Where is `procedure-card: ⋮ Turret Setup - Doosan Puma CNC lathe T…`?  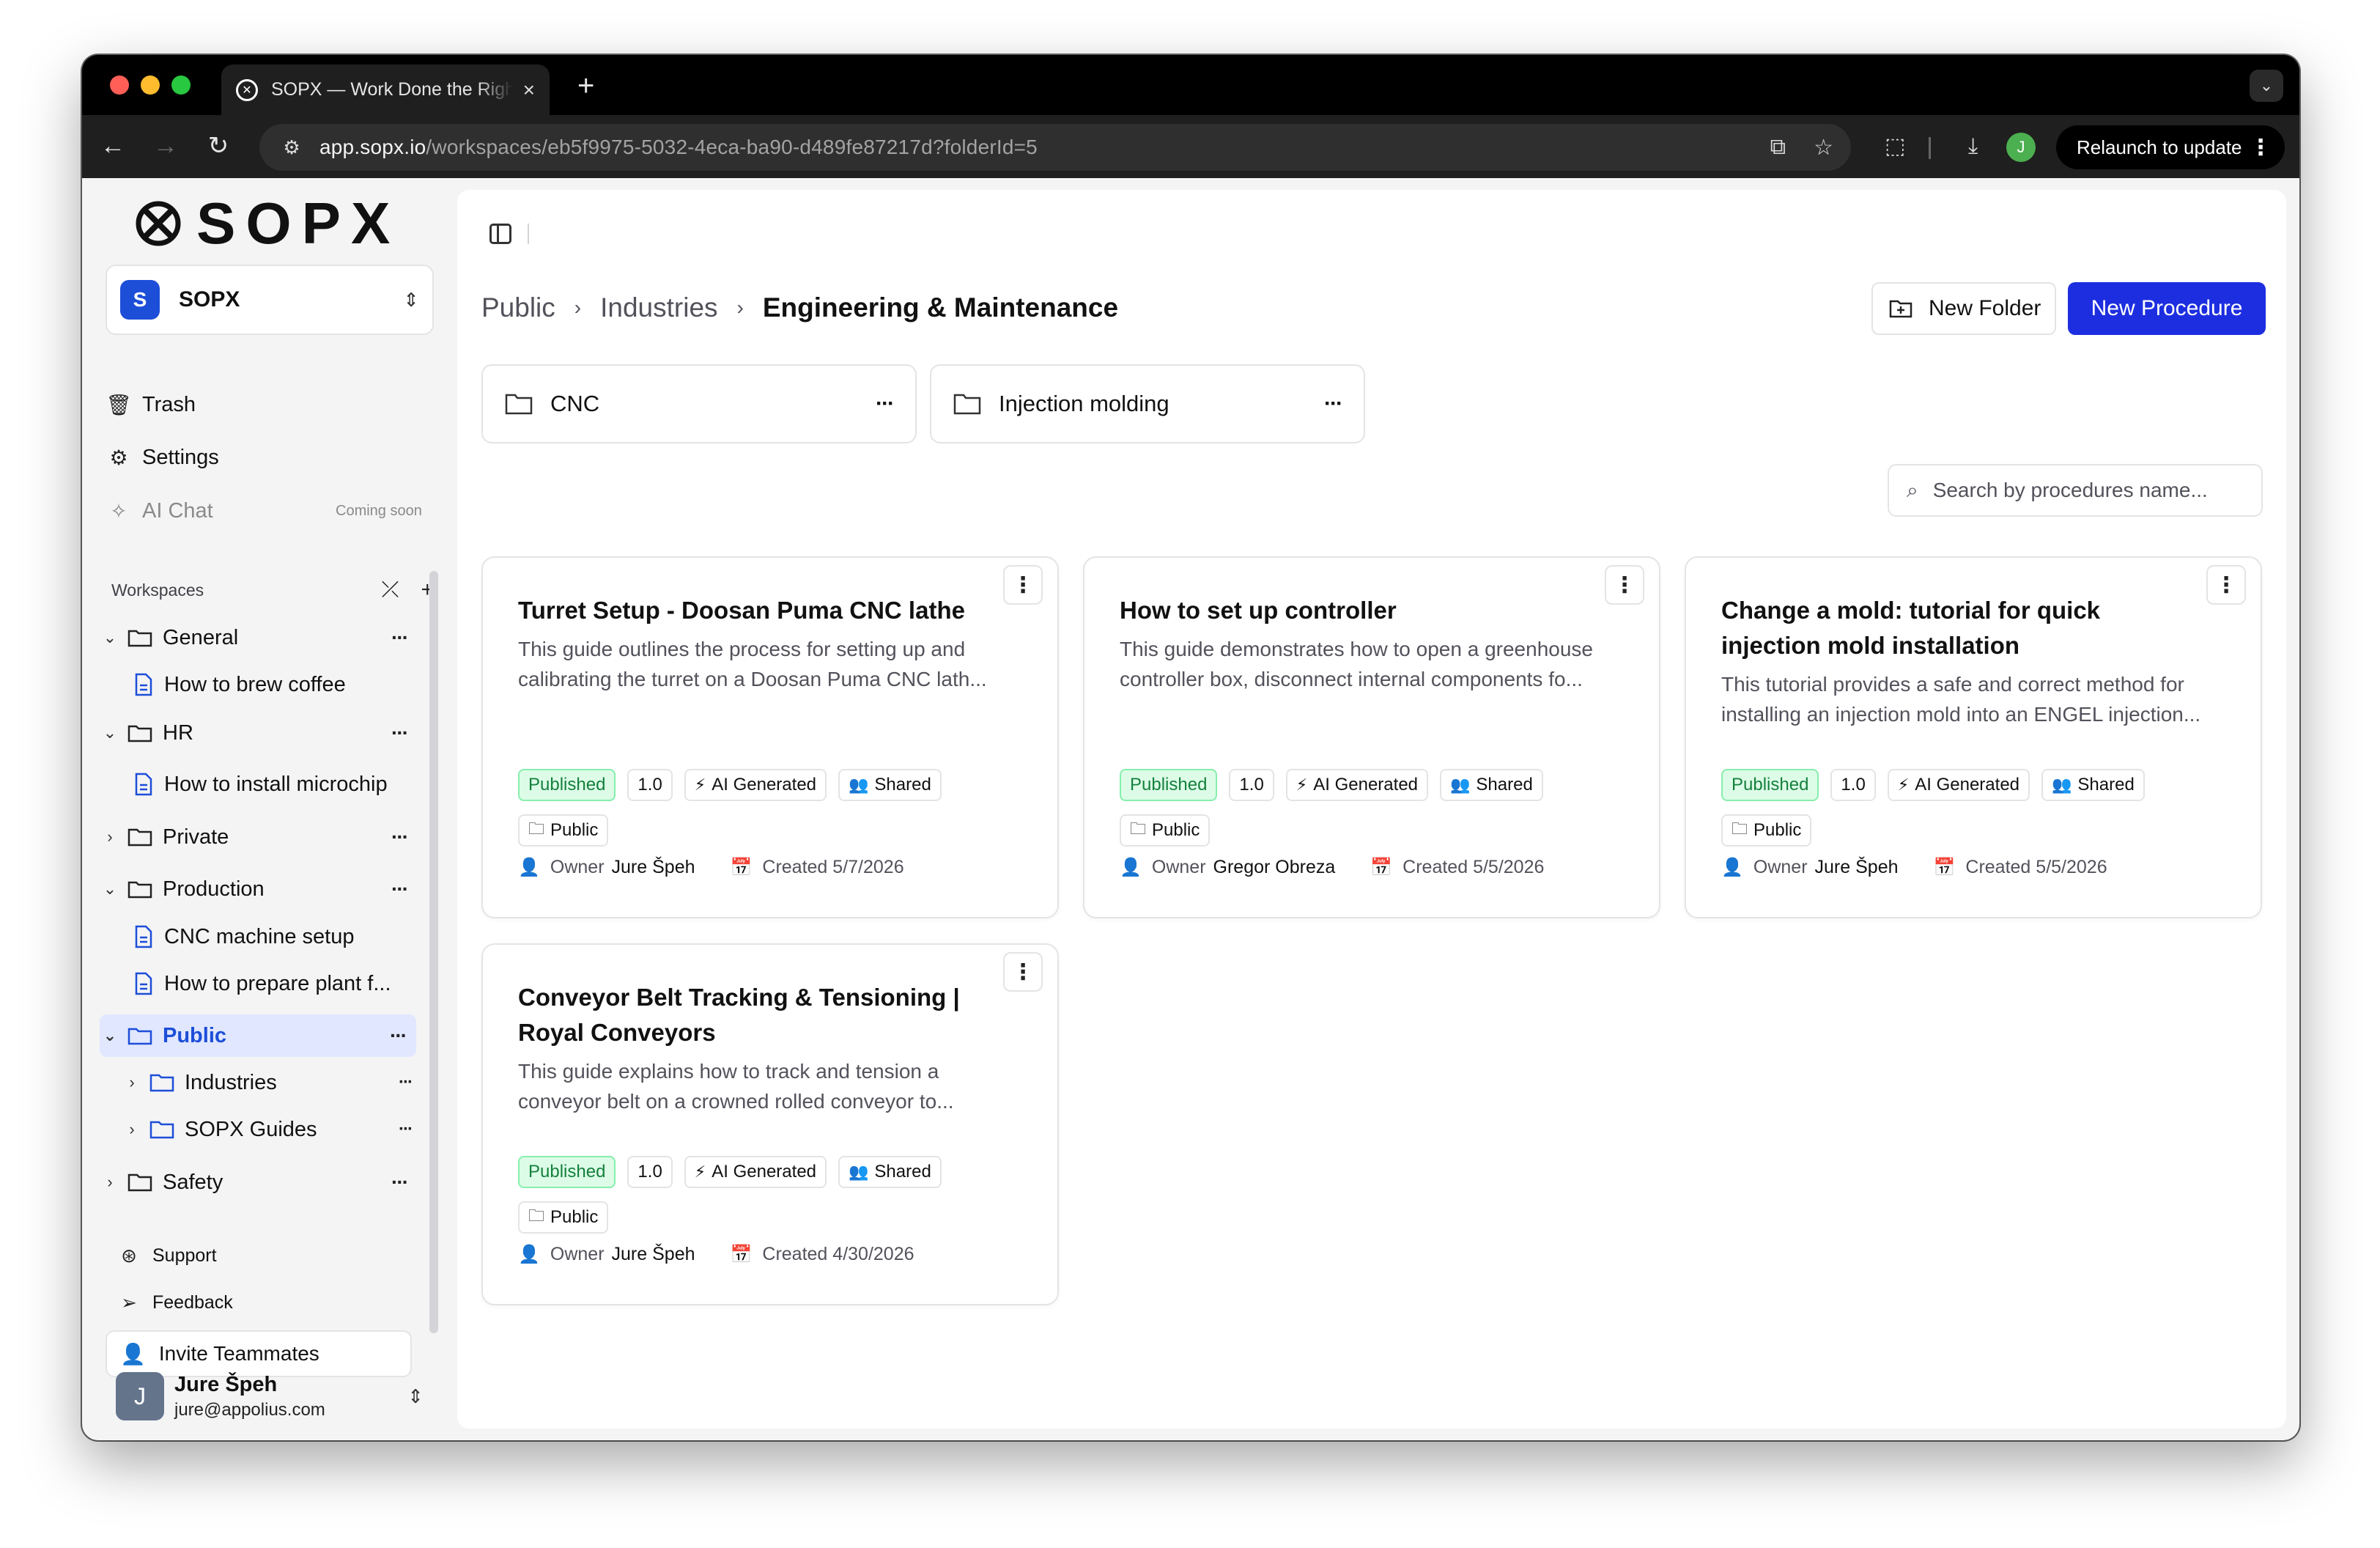
procedure-card: ⋮ Turret Setup - Doosan Puma CNC lathe T… is located at coordinates (770, 737).